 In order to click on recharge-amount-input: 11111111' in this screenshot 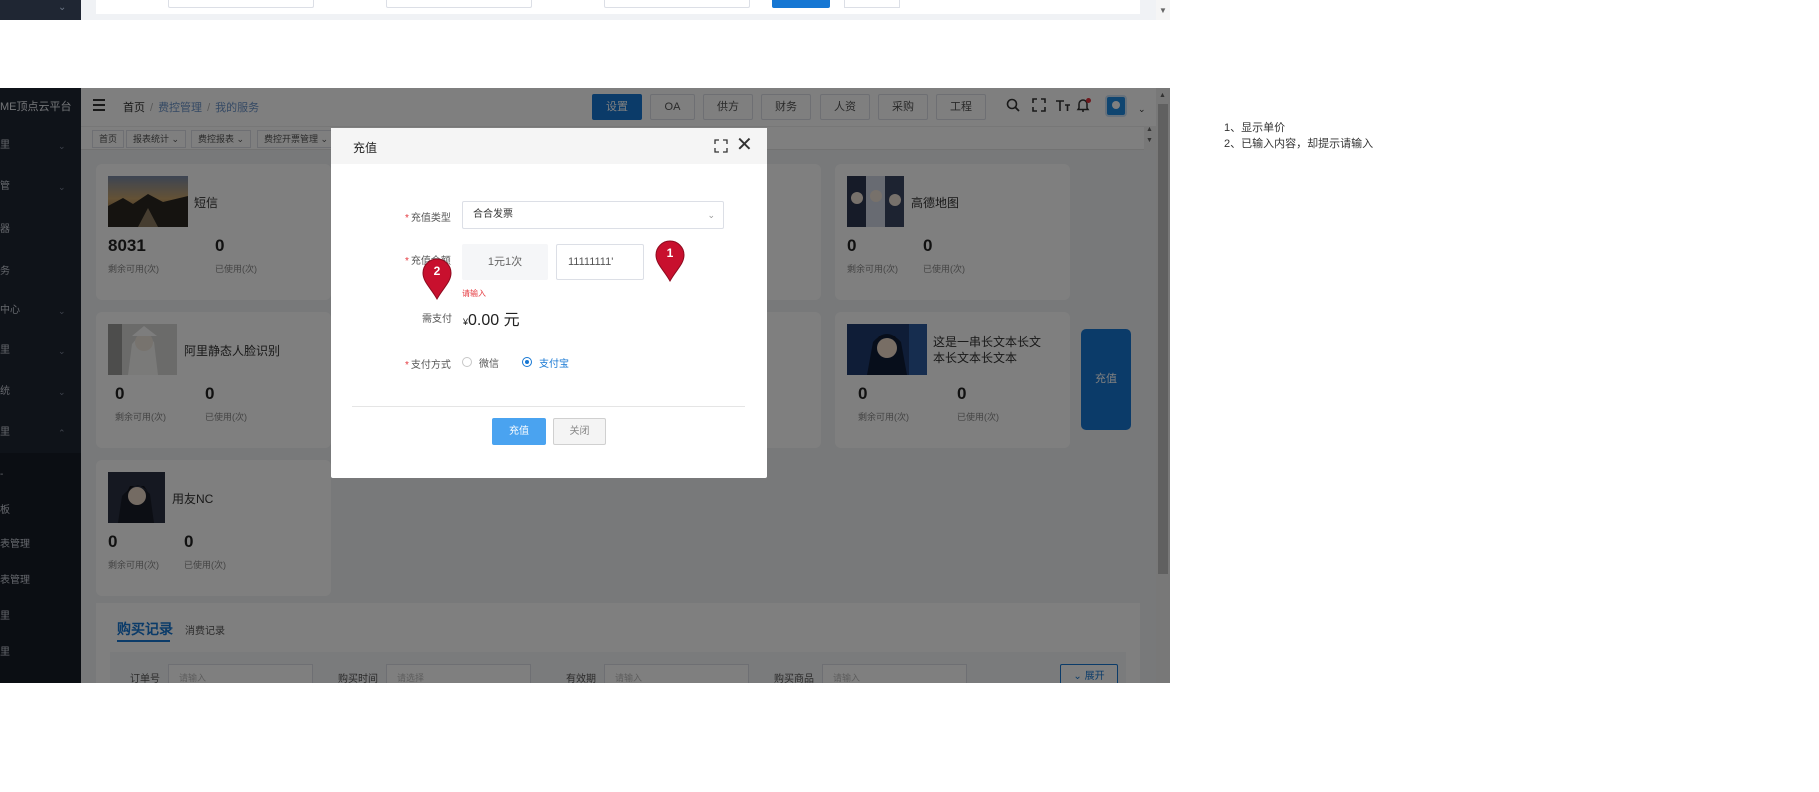, I will do `click(600, 262)`.